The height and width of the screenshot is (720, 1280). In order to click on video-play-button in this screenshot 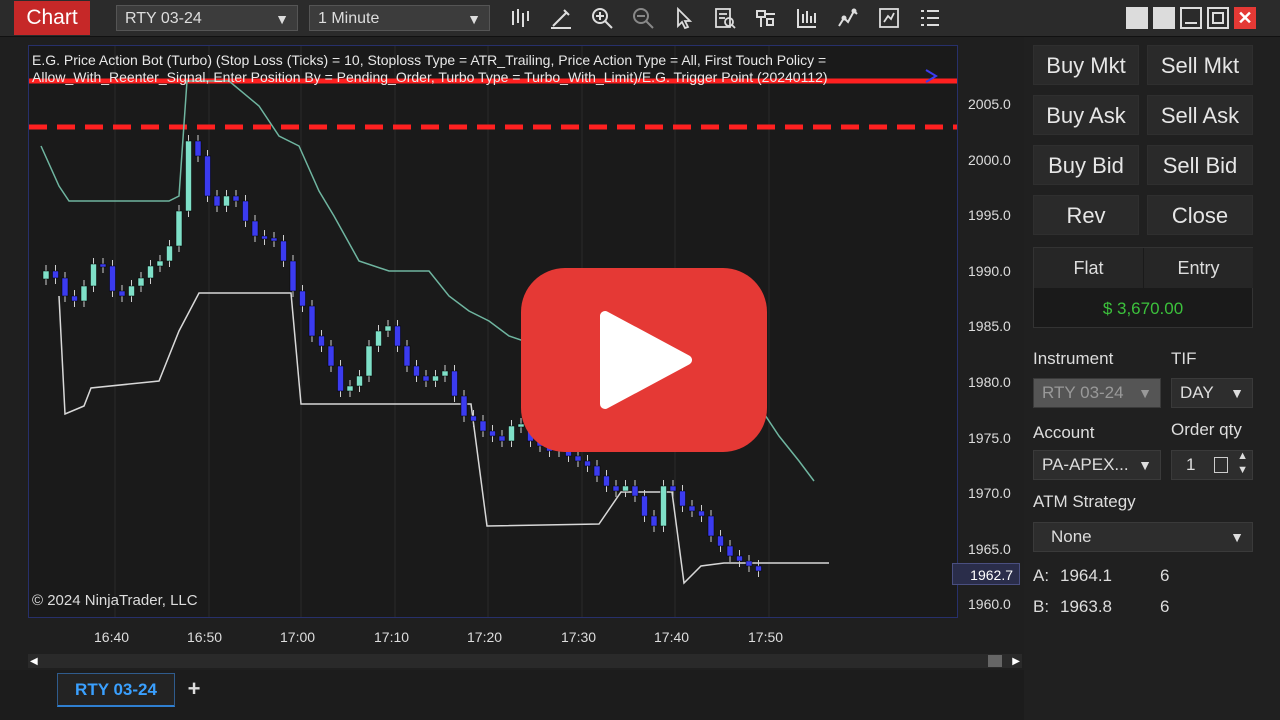, I will do `click(644, 360)`.